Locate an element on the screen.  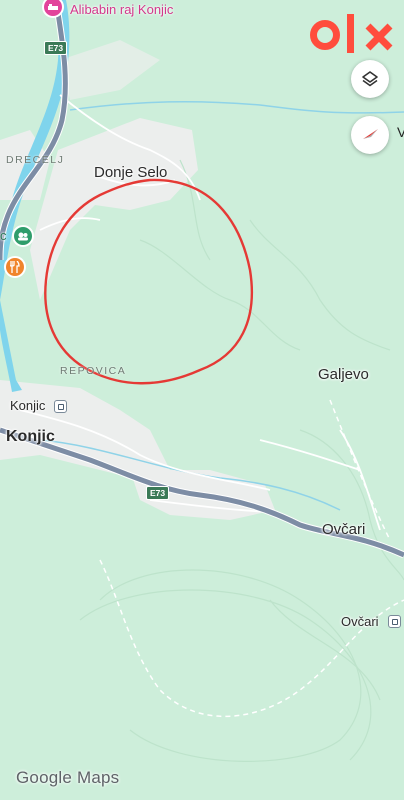
layers-icon is located at coordinates (370, 79).